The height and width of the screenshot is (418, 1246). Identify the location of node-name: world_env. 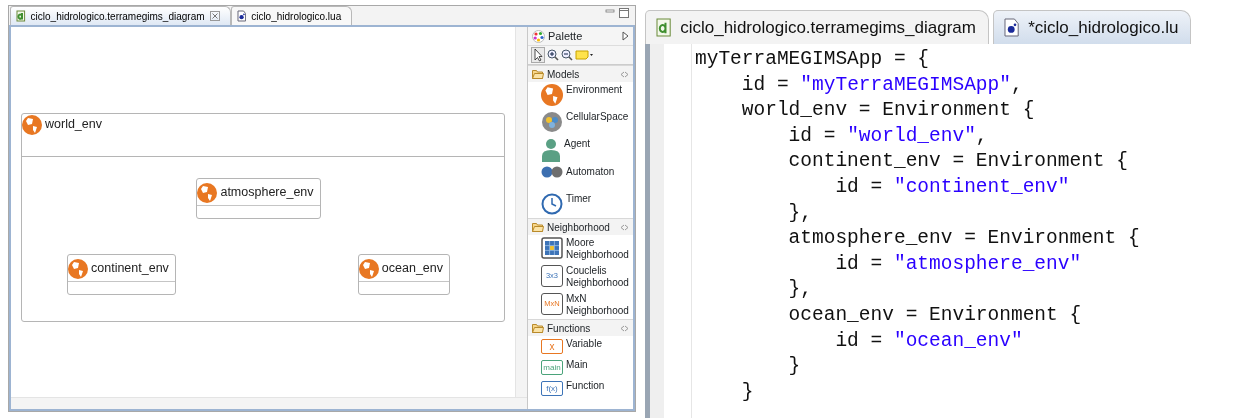
(73, 124).